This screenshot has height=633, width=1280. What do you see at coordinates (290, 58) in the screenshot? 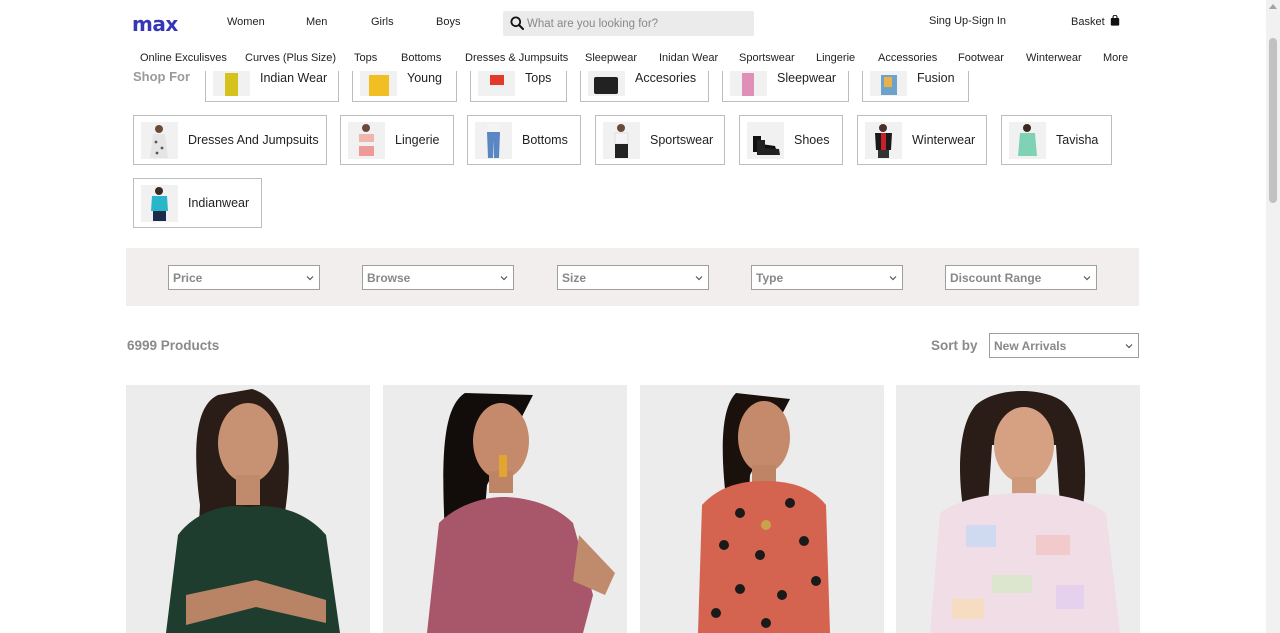
I see `cat-curves: Curves (Plus Size)` at bounding box center [290, 58].